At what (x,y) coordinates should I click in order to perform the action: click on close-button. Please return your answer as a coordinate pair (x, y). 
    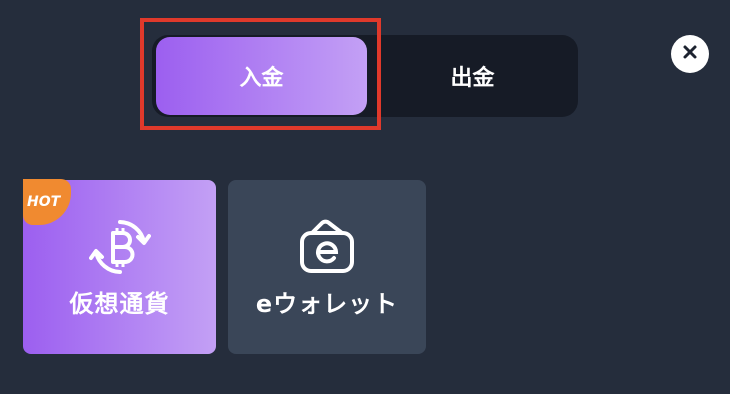
    Looking at the image, I should click on (690, 54).